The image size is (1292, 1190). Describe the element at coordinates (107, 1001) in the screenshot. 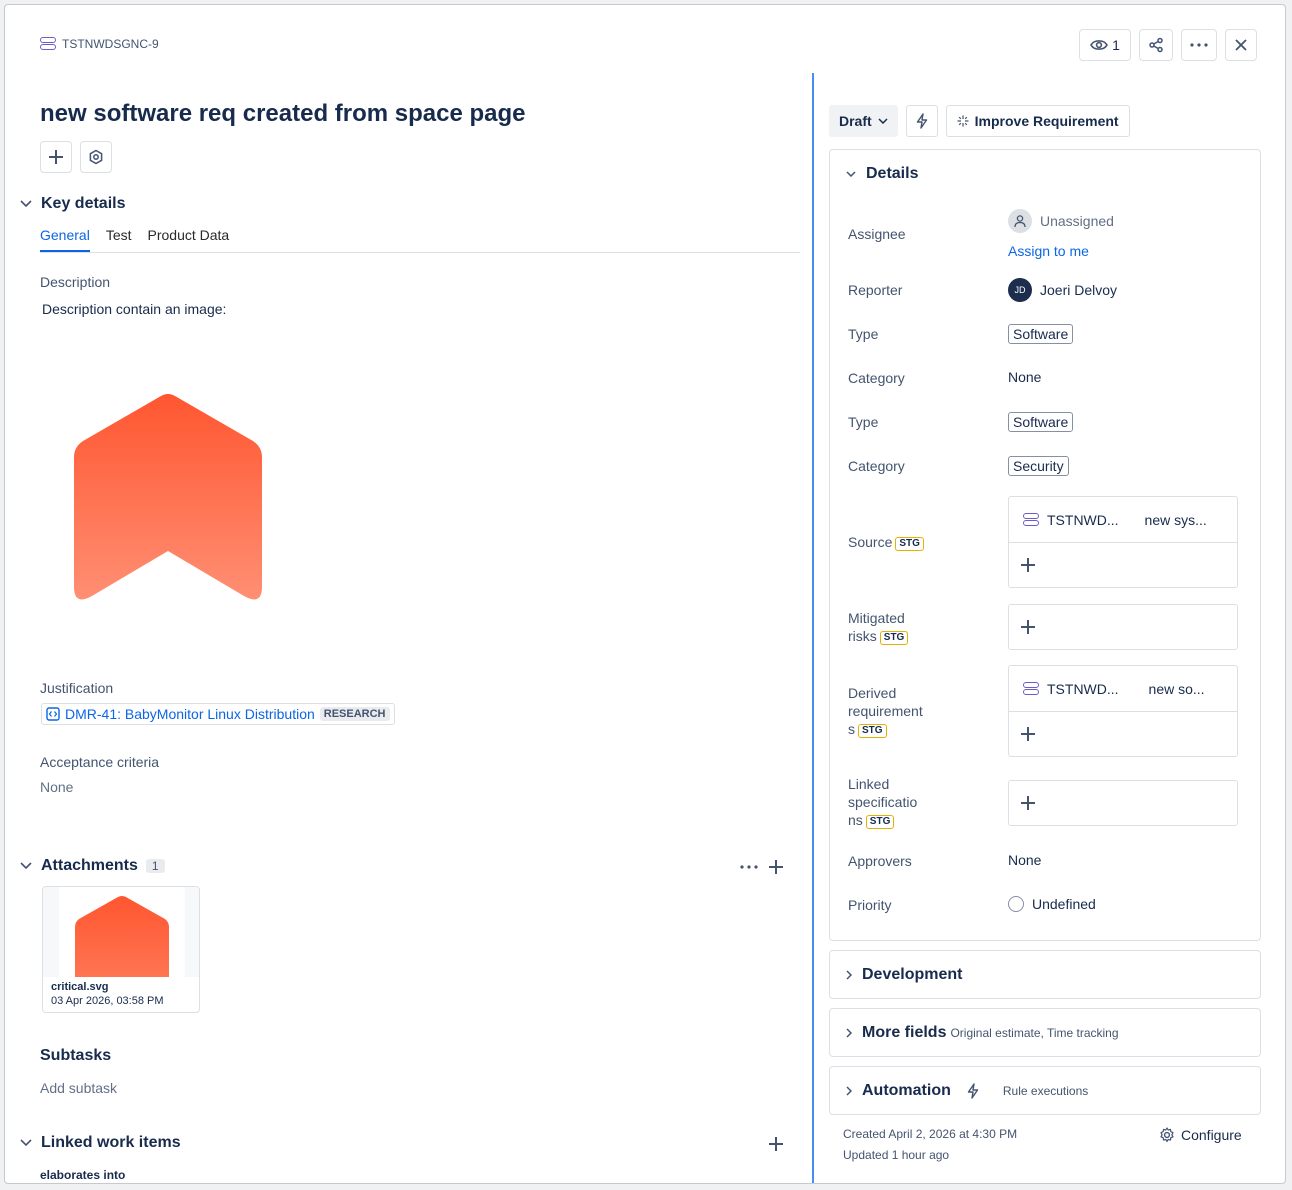

I see `attachment-date: 03 Apr 2026, 03:58 PM` at that location.